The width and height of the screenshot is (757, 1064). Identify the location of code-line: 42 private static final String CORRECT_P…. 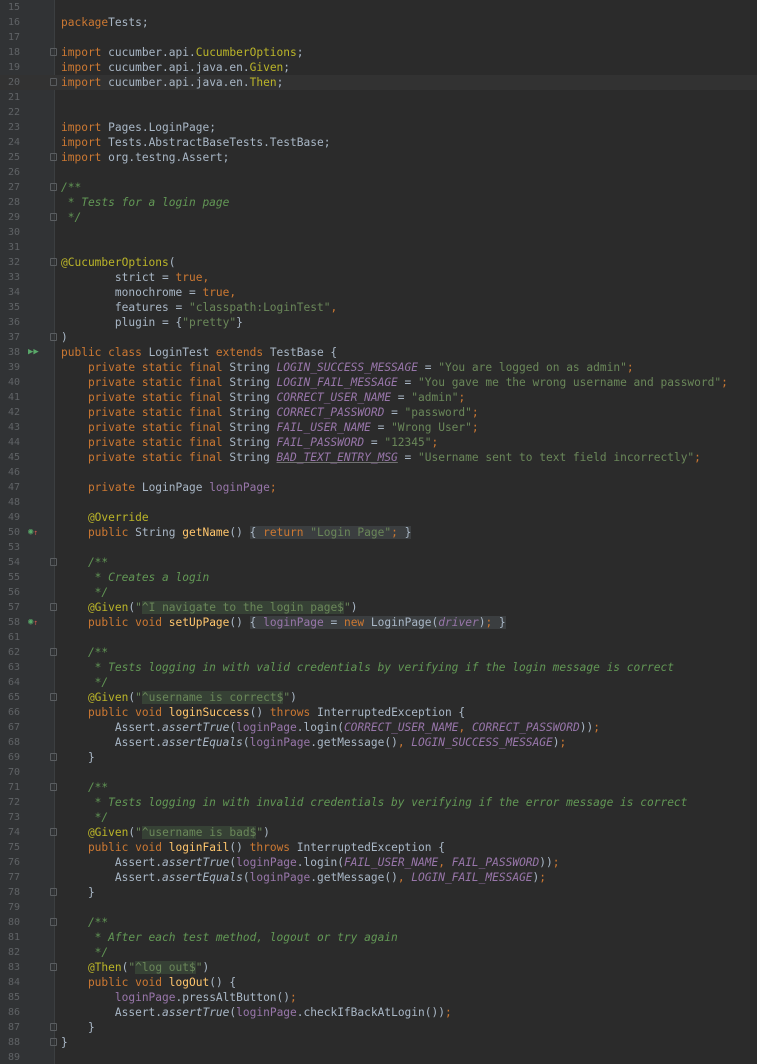
(378, 412).